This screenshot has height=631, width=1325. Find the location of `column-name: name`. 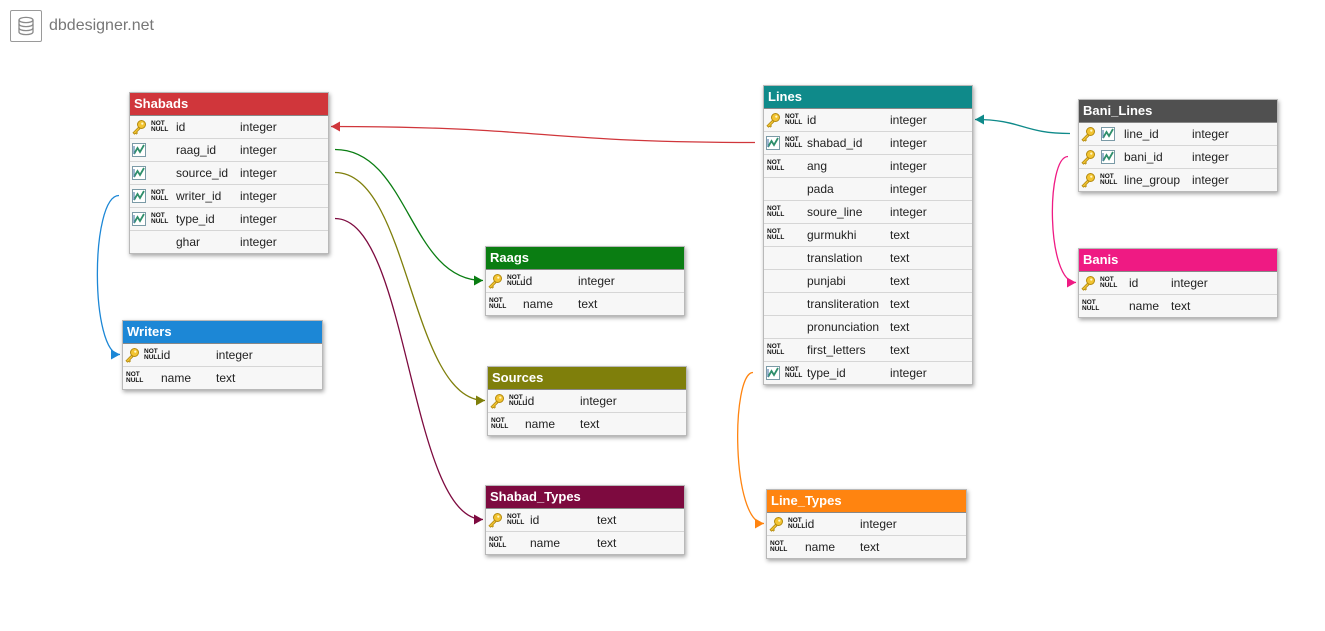

column-name: name is located at coordinates (538, 304).